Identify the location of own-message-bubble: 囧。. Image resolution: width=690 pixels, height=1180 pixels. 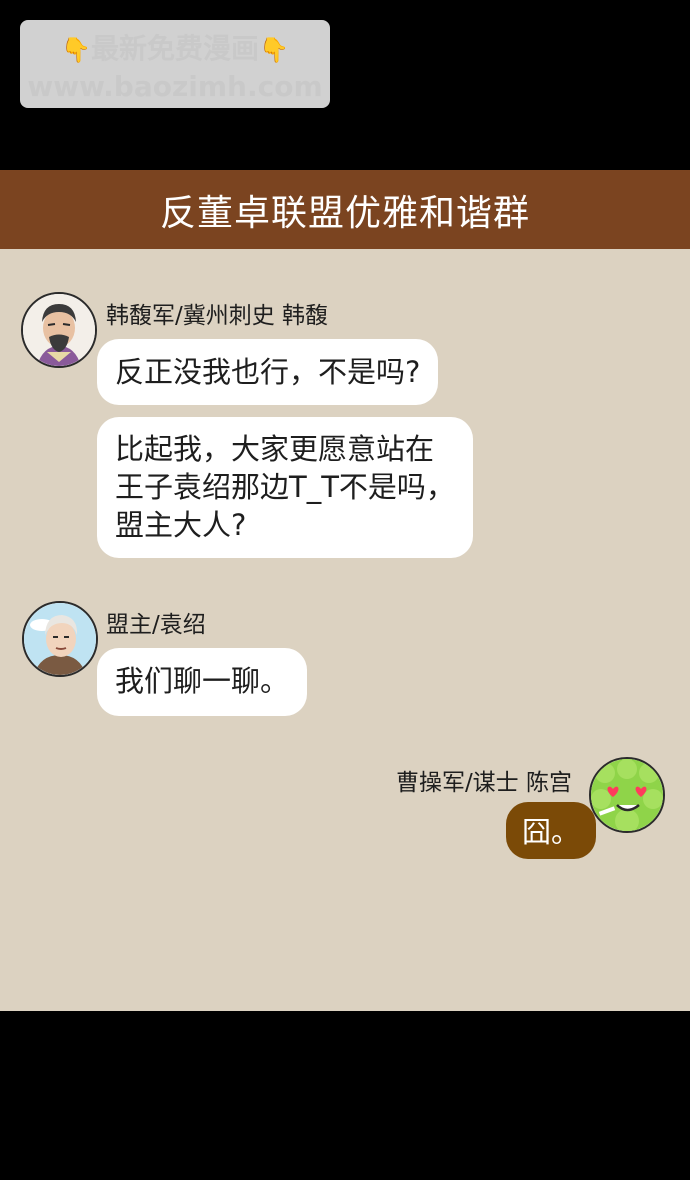
(551, 830).